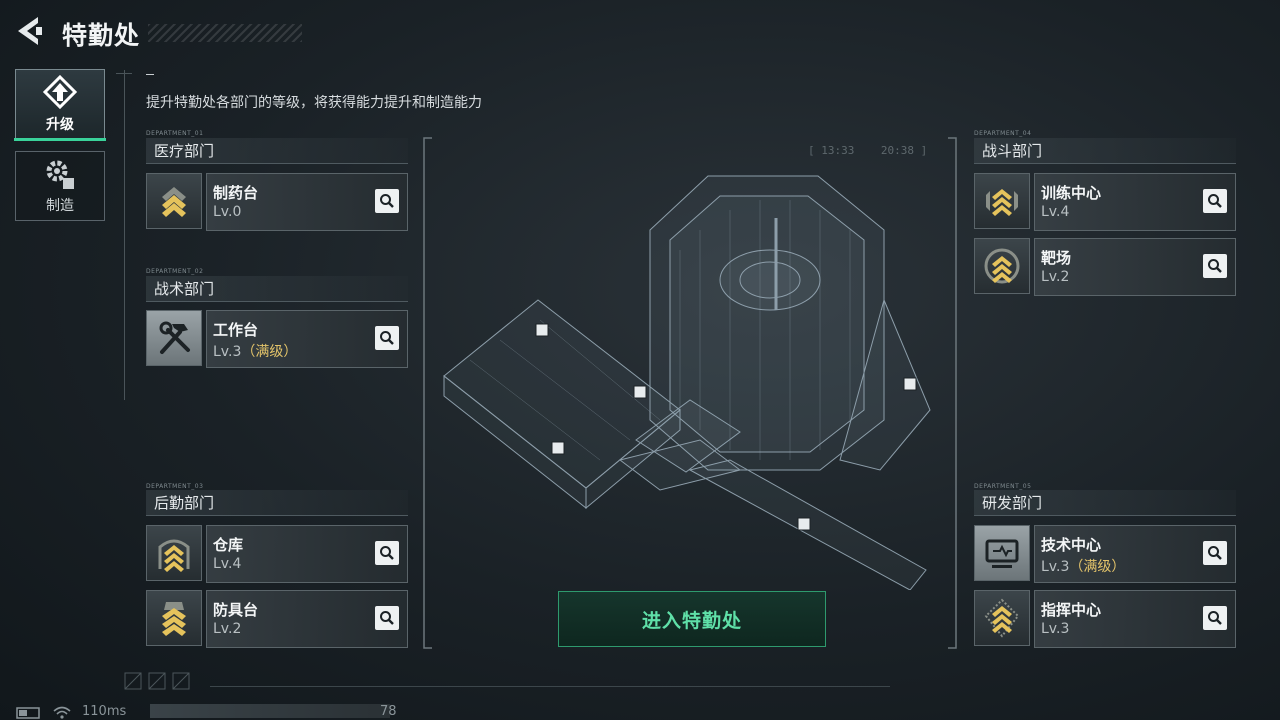 The height and width of the screenshot is (720, 1280). Describe the element at coordinates (277, 554) in the screenshot. I see `facility-card-warehouse: 仓库 Lv.4` at that location.